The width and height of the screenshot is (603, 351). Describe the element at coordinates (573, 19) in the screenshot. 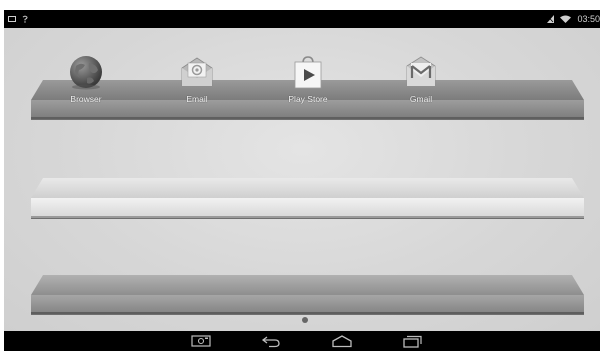

I see `status-bar-right: 03:50` at that location.